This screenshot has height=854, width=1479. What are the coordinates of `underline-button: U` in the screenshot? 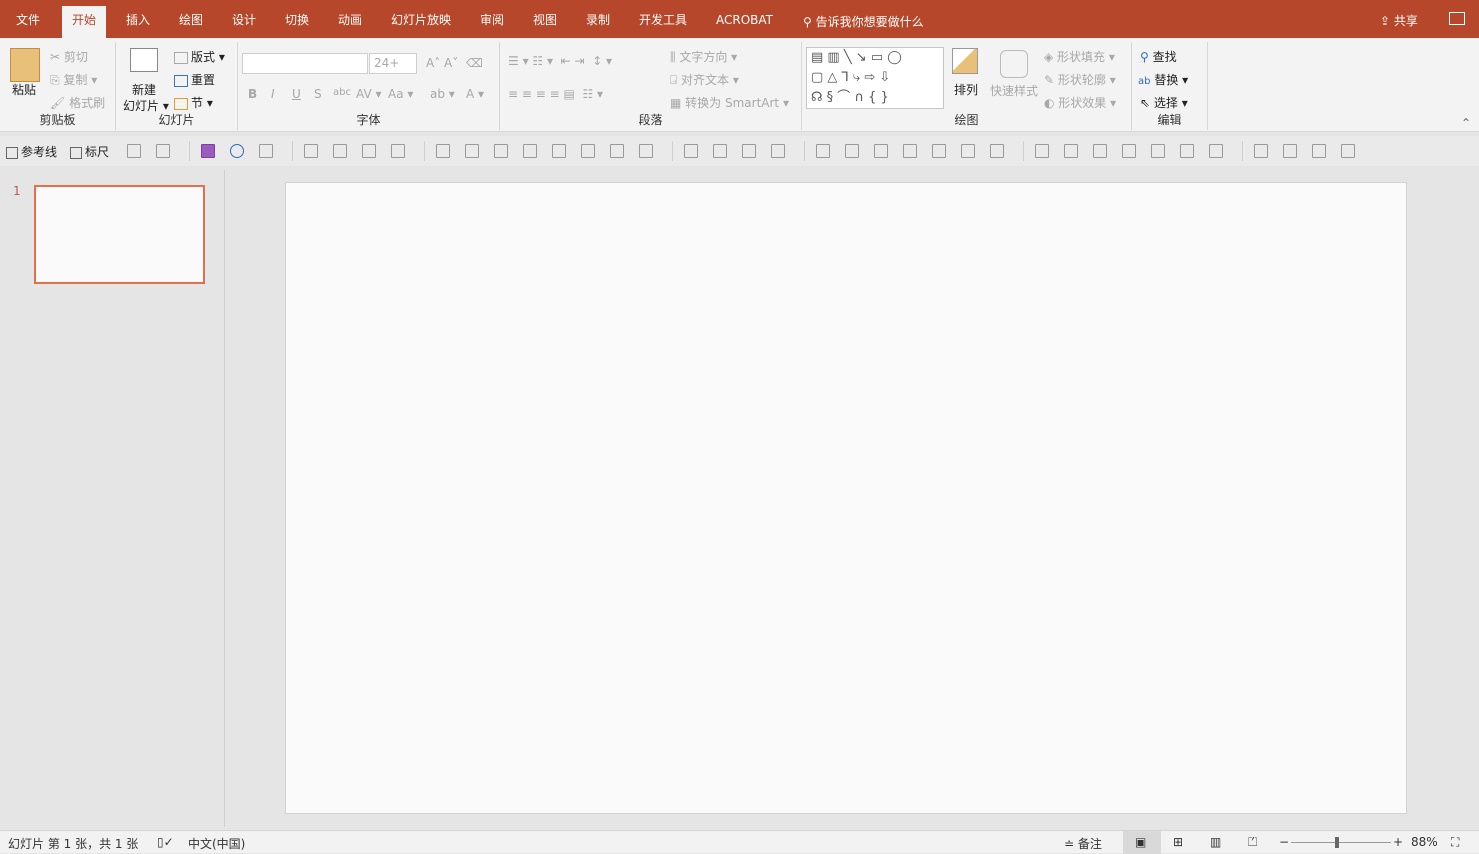 It's located at (296, 94).